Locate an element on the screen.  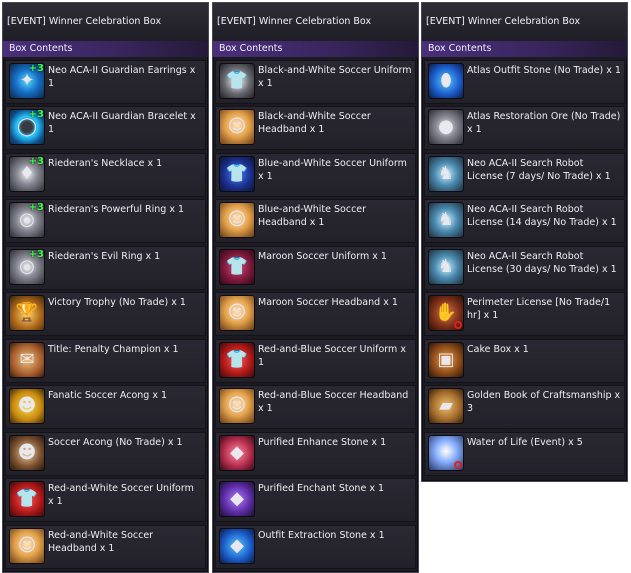
item-label: Atlas Restoration Ore (No Trade) x 1 is located at coordinates (544, 123).